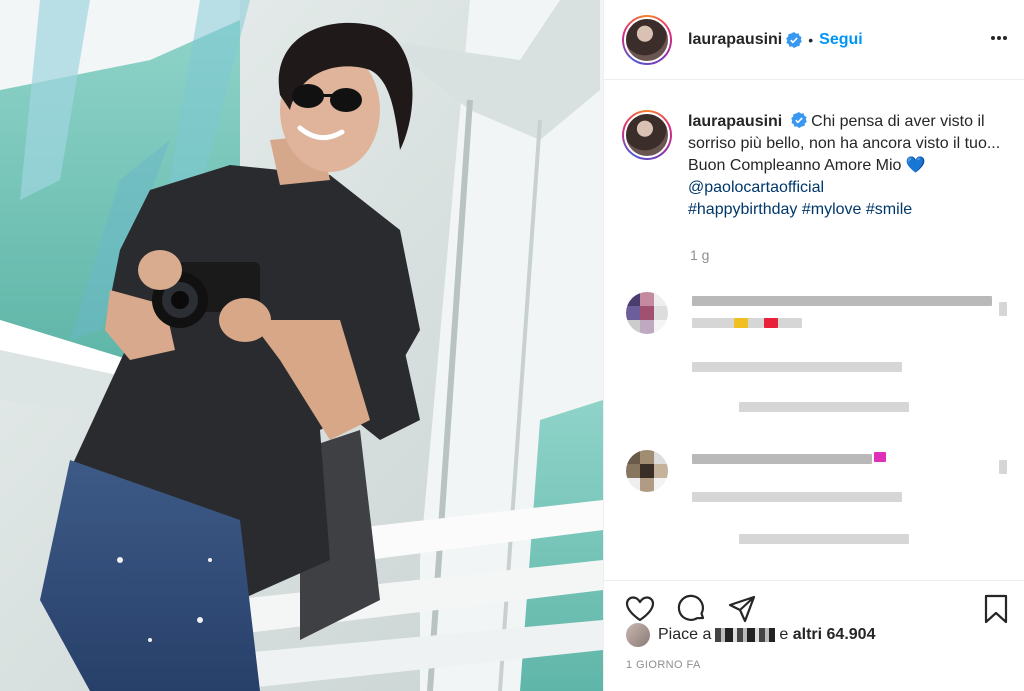  I want to click on paper-plane-icon, so click(742, 609).